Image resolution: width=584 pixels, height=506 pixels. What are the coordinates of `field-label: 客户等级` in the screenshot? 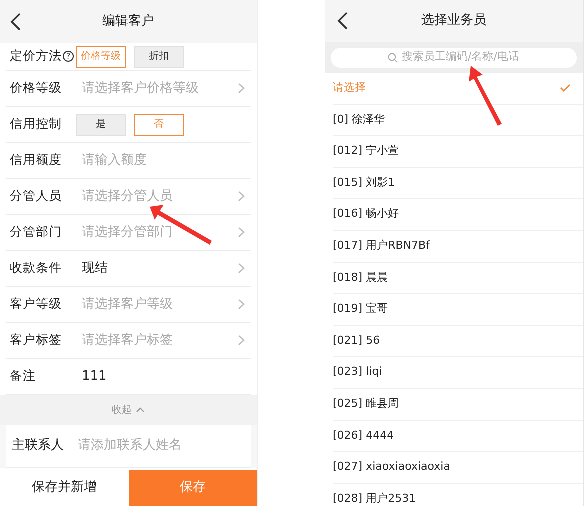 It's located at (36, 304).